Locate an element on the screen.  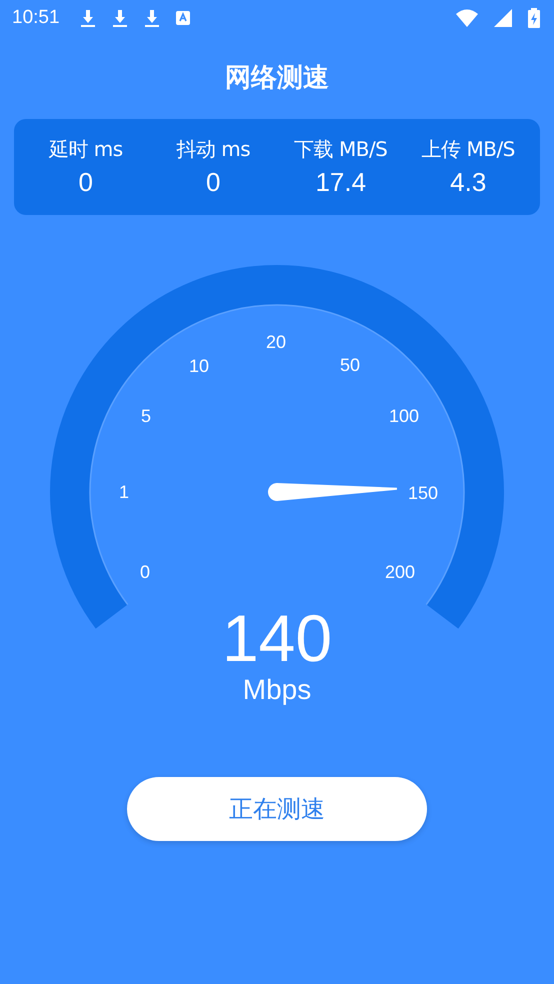
speed-unit: Mbps is located at coordinates (277, 690).